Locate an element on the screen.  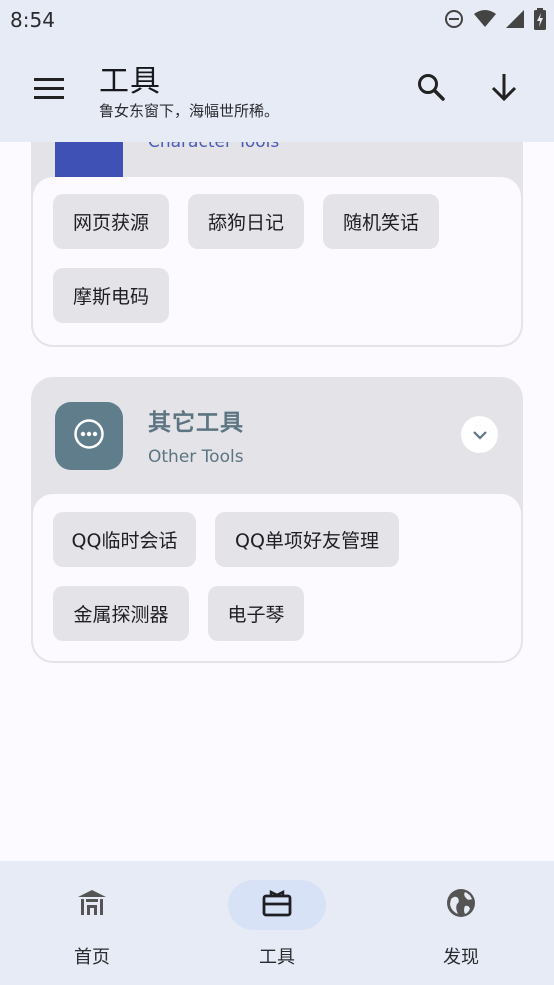
nav-item-tools: 工具 is located at coordinates (277, 923).